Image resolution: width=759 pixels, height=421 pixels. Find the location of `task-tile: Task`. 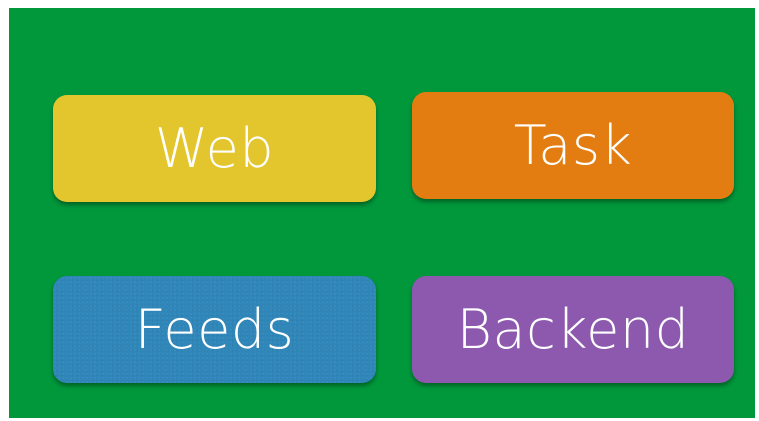

task-tile: Task is located at coordinates (573, 145).